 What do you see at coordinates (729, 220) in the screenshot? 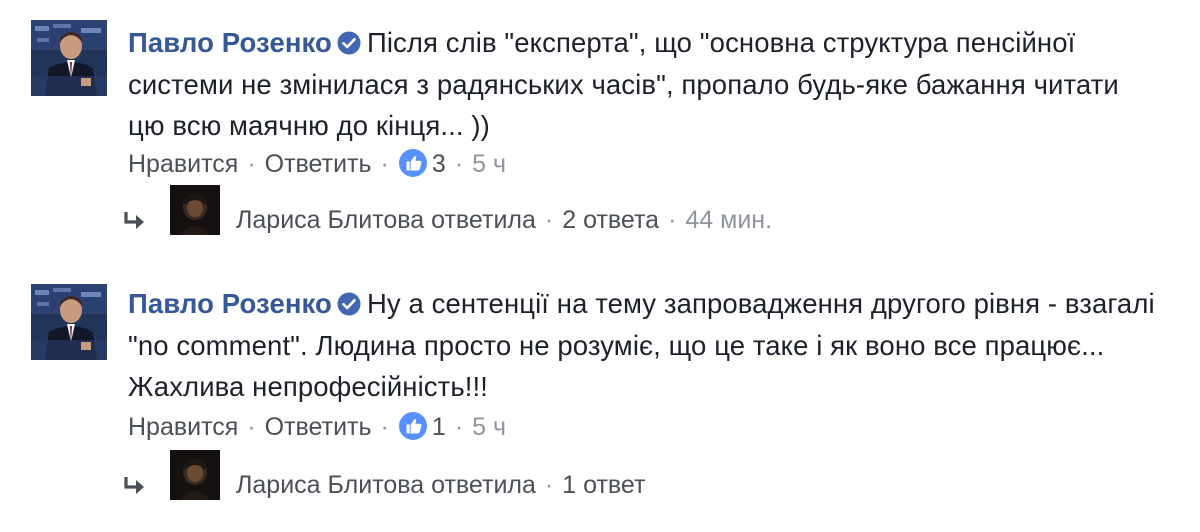
I see `reply-time: 44 мин.` at bounding box center [729, 220].